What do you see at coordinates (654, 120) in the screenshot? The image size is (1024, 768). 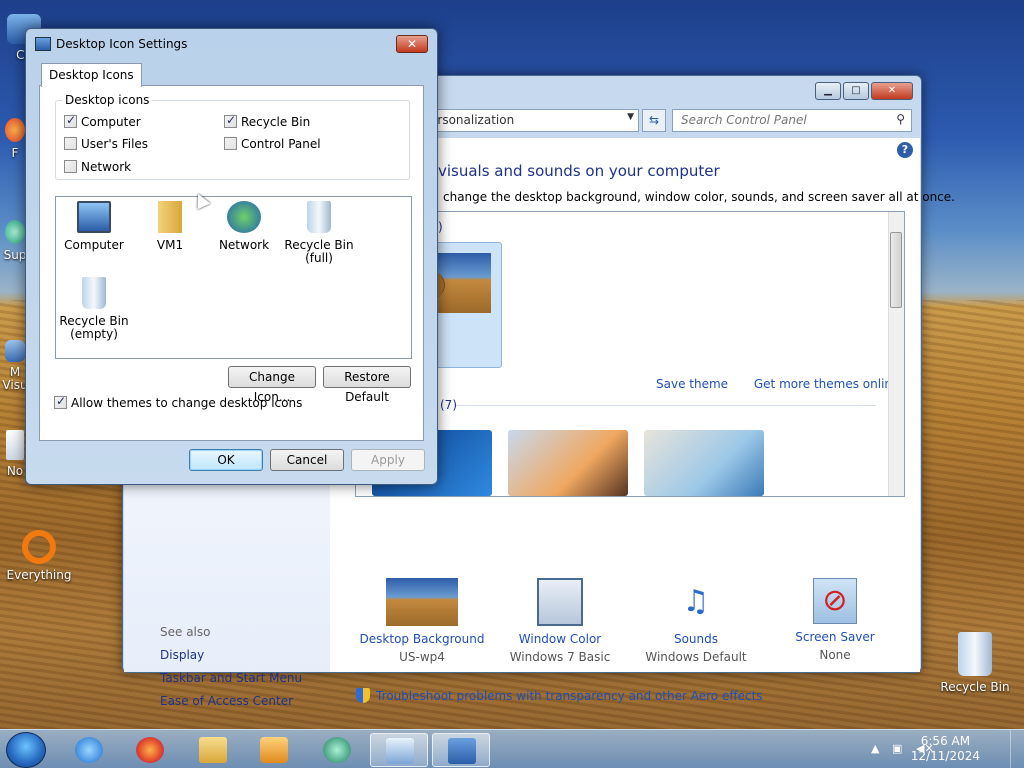 I see `refresh-icon: ⇆` at bounding box center [654, 120].